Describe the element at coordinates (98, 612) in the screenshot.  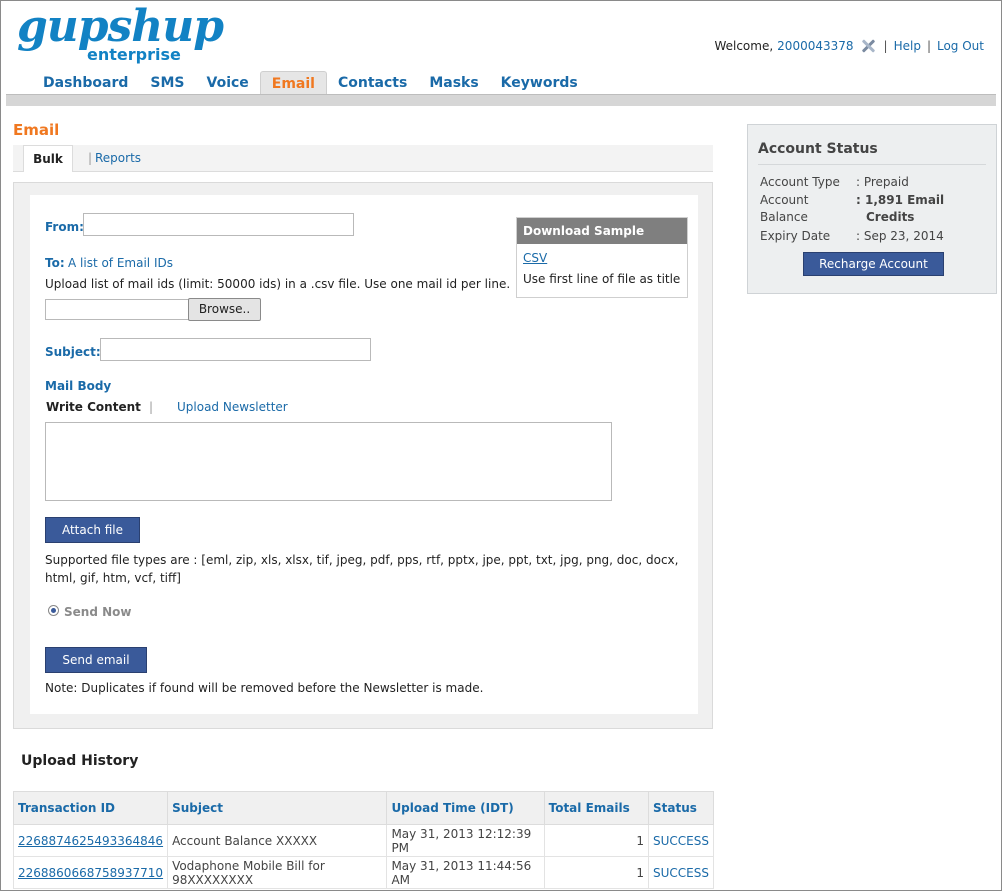
I see `send-now-label: Send Now` at that location.